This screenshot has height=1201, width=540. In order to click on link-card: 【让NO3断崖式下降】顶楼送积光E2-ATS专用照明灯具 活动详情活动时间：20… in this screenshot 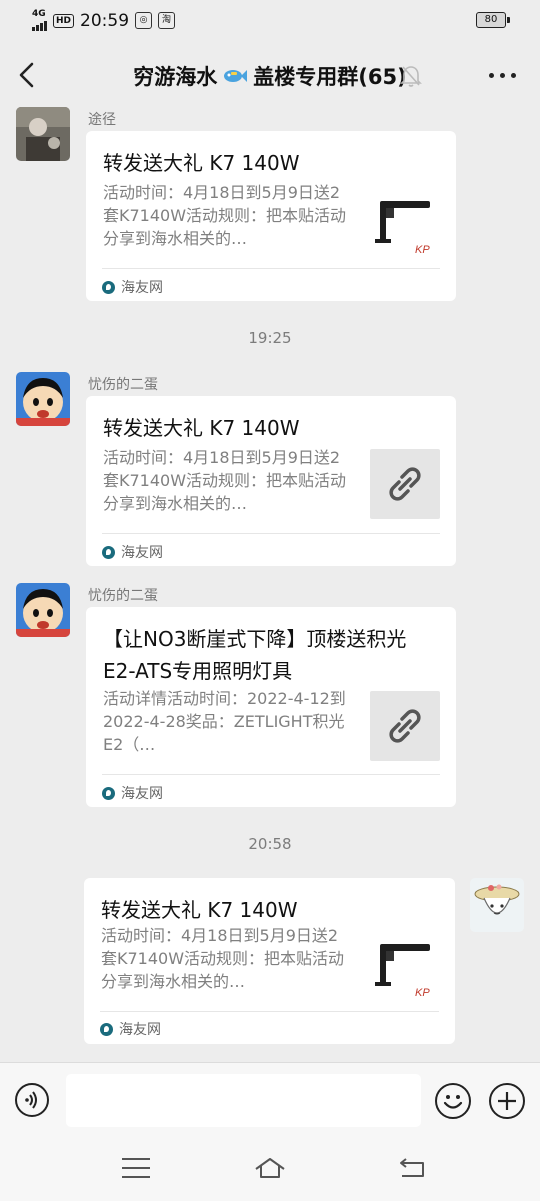, I will do `click(271, 707)`.